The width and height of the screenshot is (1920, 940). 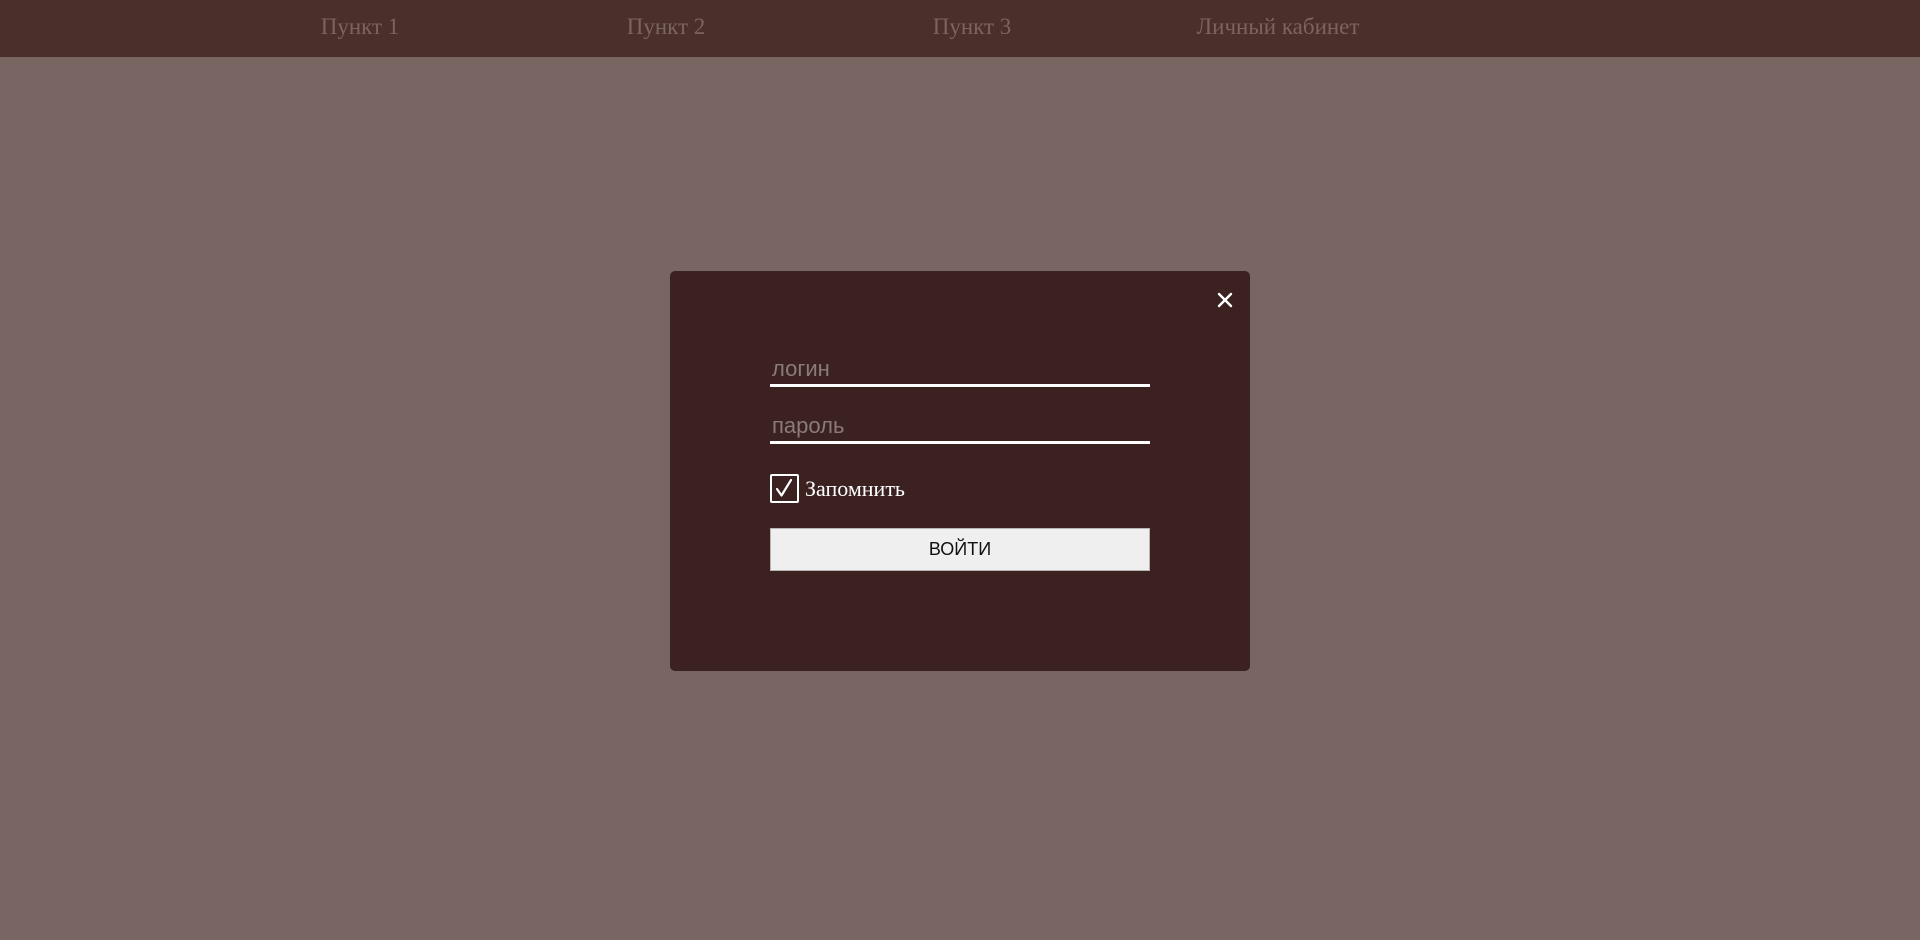 I want to click on login-input, so click(x=960, y=370).